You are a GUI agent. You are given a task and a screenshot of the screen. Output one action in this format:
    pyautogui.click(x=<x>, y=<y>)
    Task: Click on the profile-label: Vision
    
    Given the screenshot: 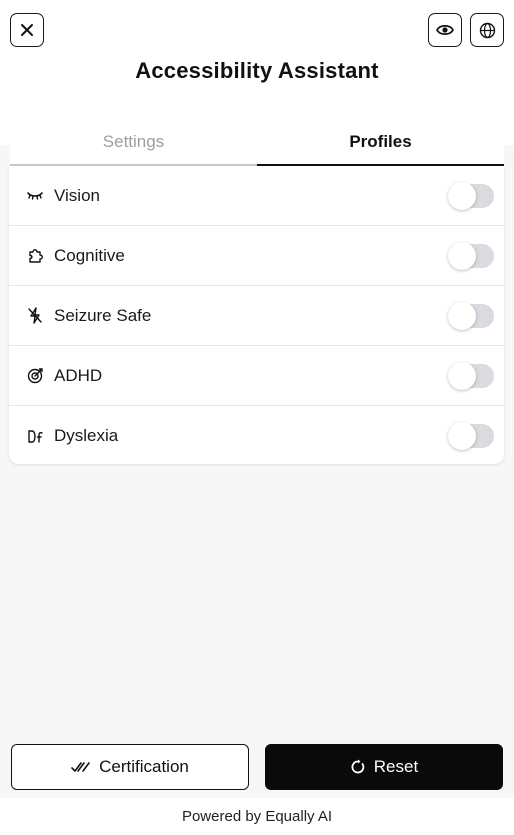 What is the action you would take?
    pyautogui.click(x=77, y=195)
    